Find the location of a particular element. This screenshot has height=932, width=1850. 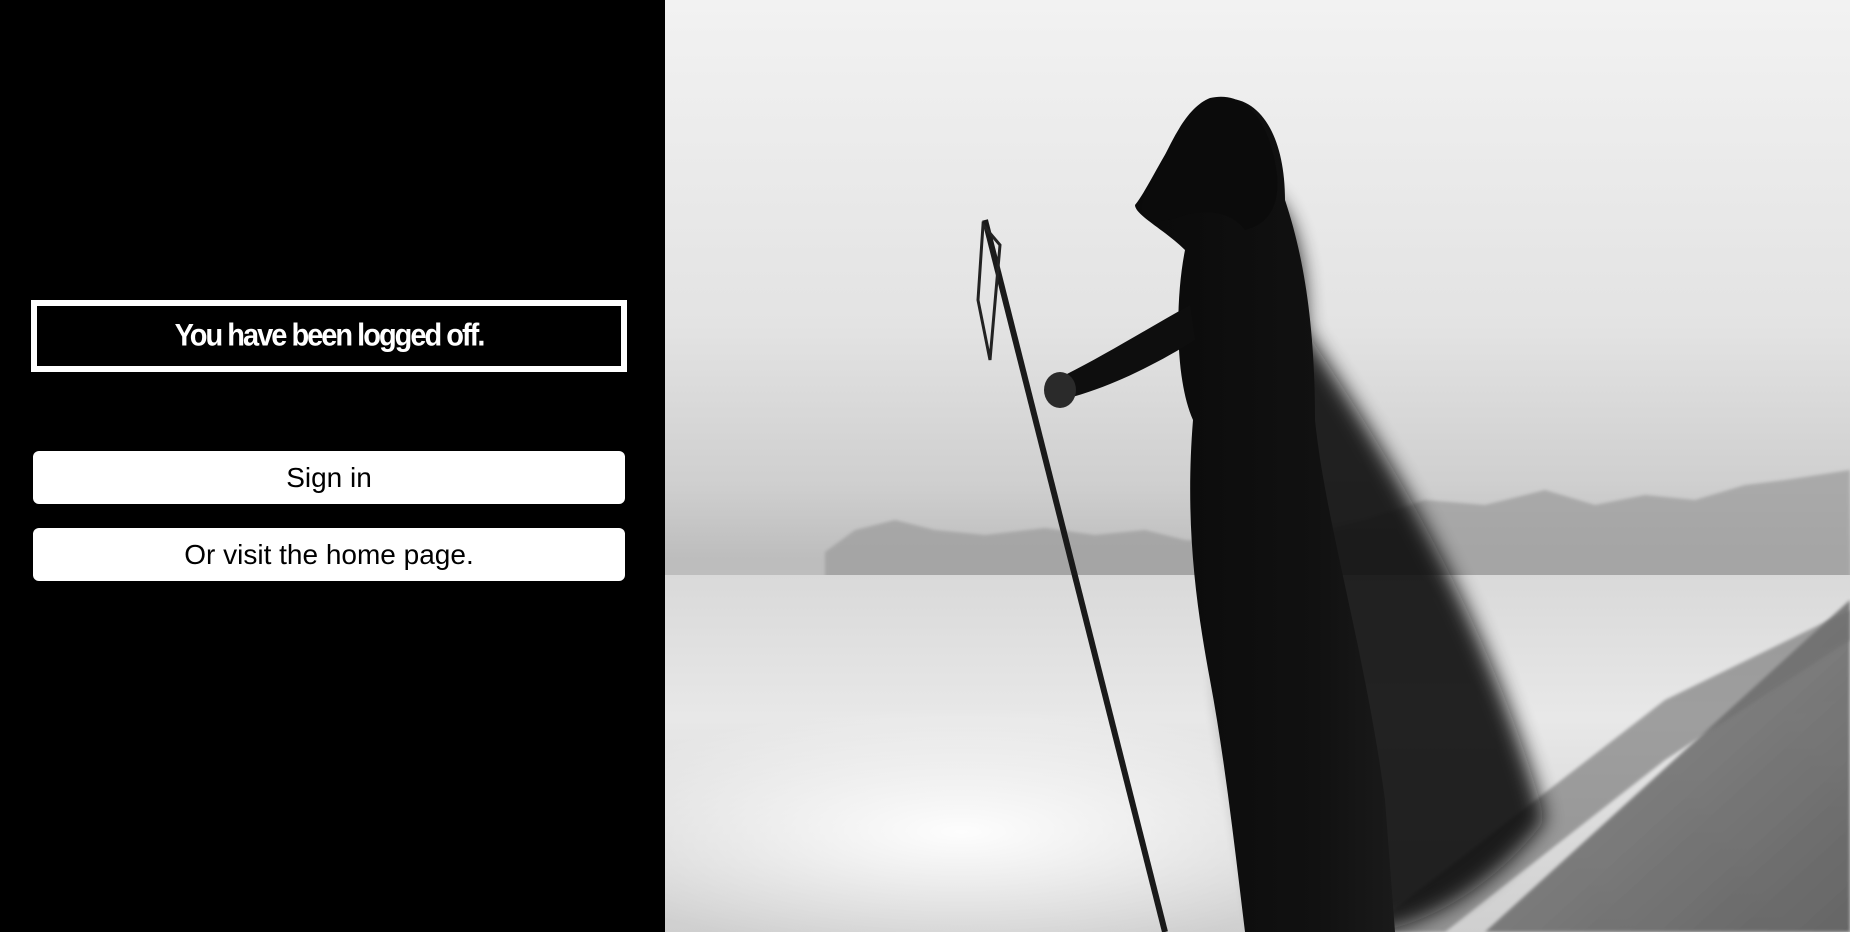

sign-in-button: Sign in is located at coordinates (329, 477).